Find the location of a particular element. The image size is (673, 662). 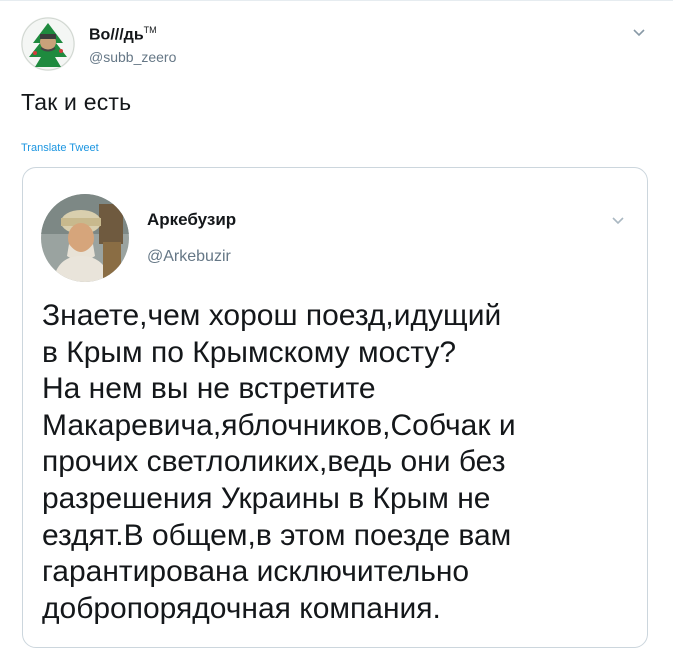

author-avatar is located at coordinates (48, 44).